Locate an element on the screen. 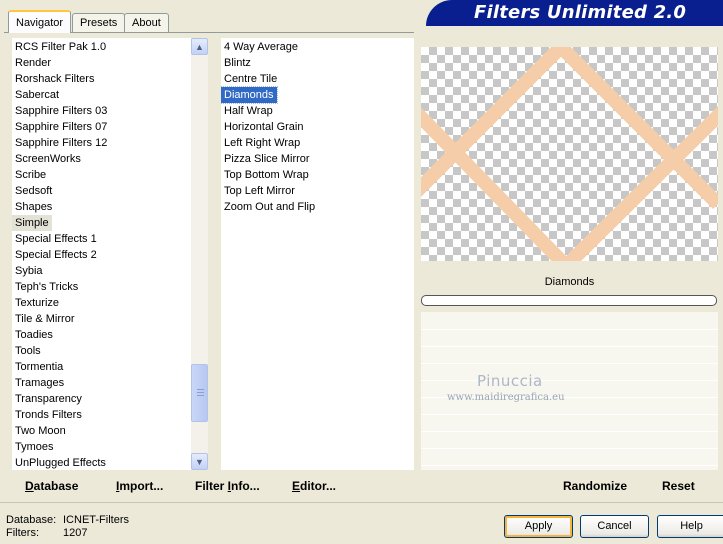 The image size is (723, 544). category-item: Scribe is located at coordinates (30, 175).